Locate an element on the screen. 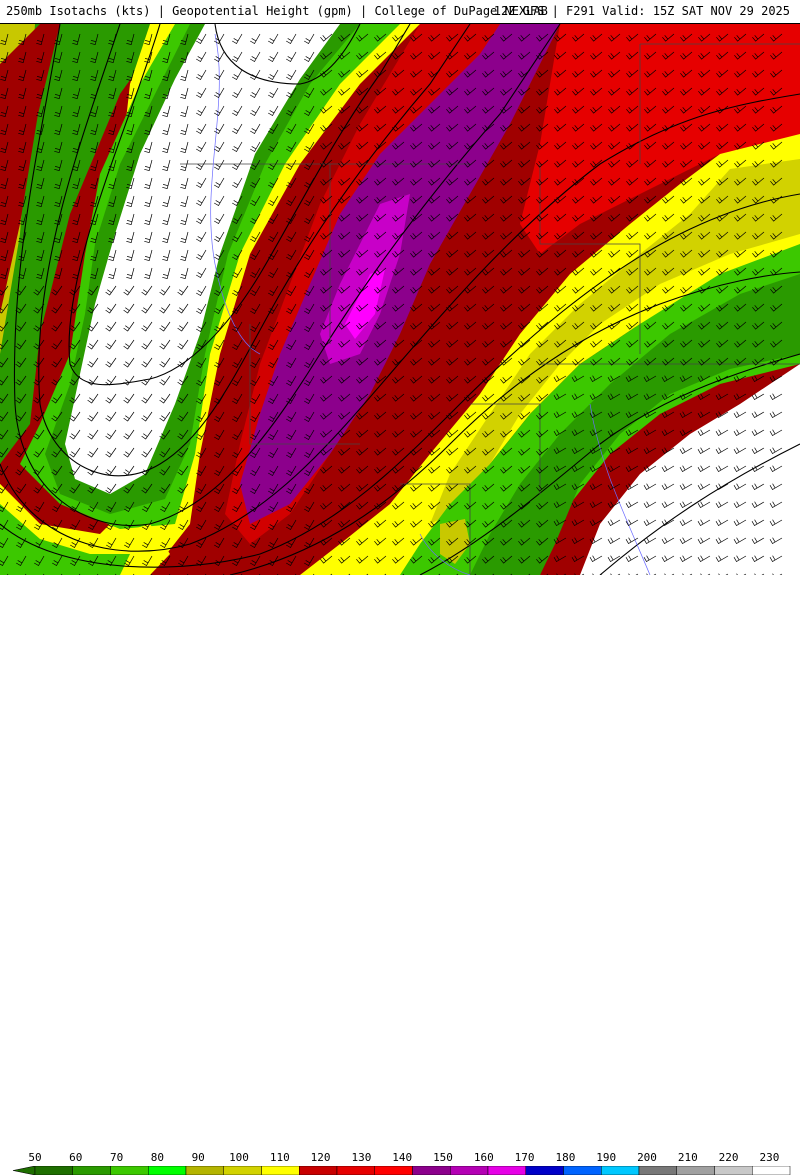  colorbar-label: 180 is located at coordinates (565, 1157).